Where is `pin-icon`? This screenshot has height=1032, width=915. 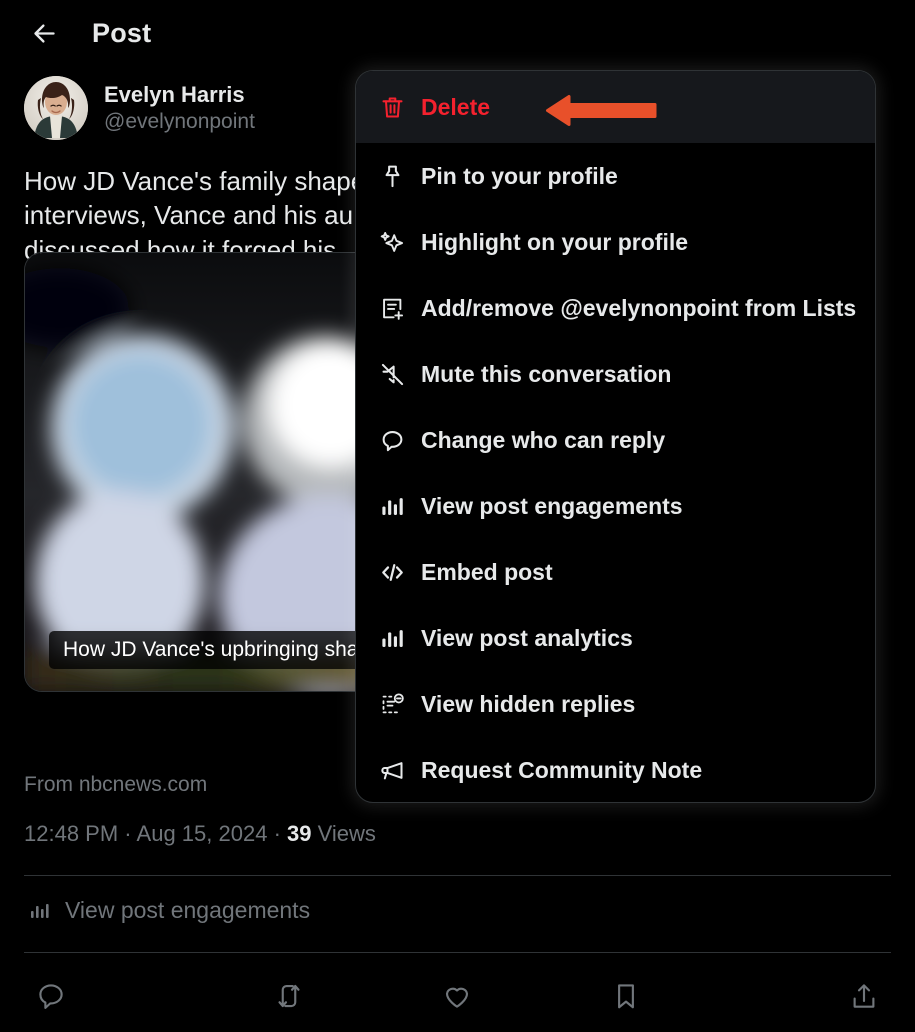
pin-icon is located at coordinates (400, 176).